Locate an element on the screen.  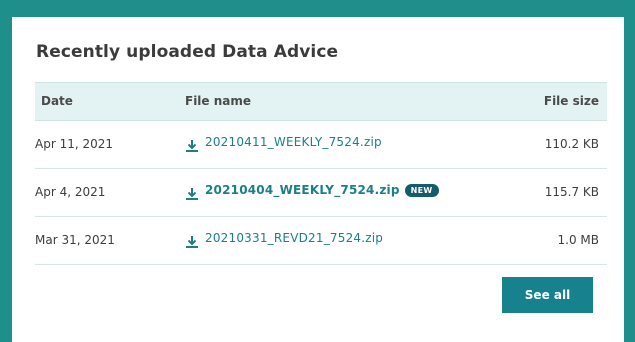
new-badge: NEW is located at coordinates (421, 190).